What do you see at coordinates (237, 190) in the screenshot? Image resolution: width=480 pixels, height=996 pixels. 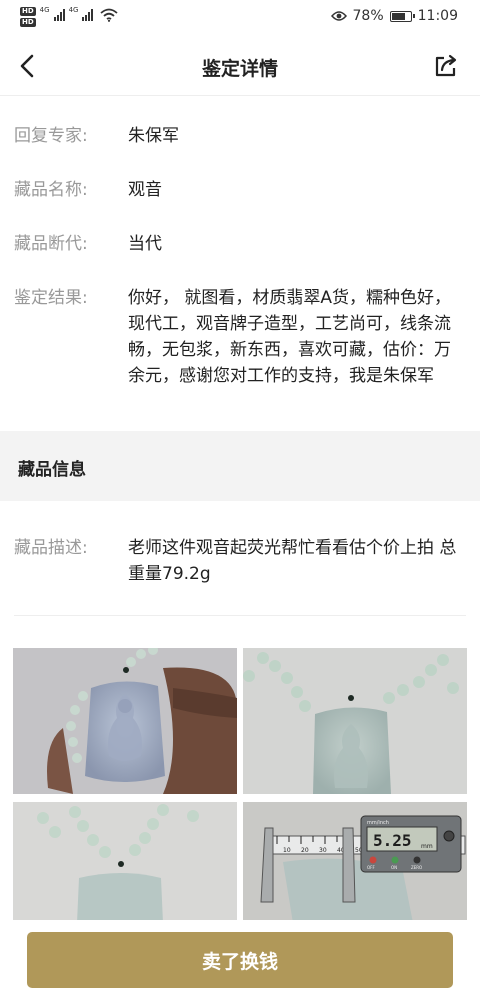 I see `item-name-row: 藏品名称: 观音` at bounding box center [237, 190].